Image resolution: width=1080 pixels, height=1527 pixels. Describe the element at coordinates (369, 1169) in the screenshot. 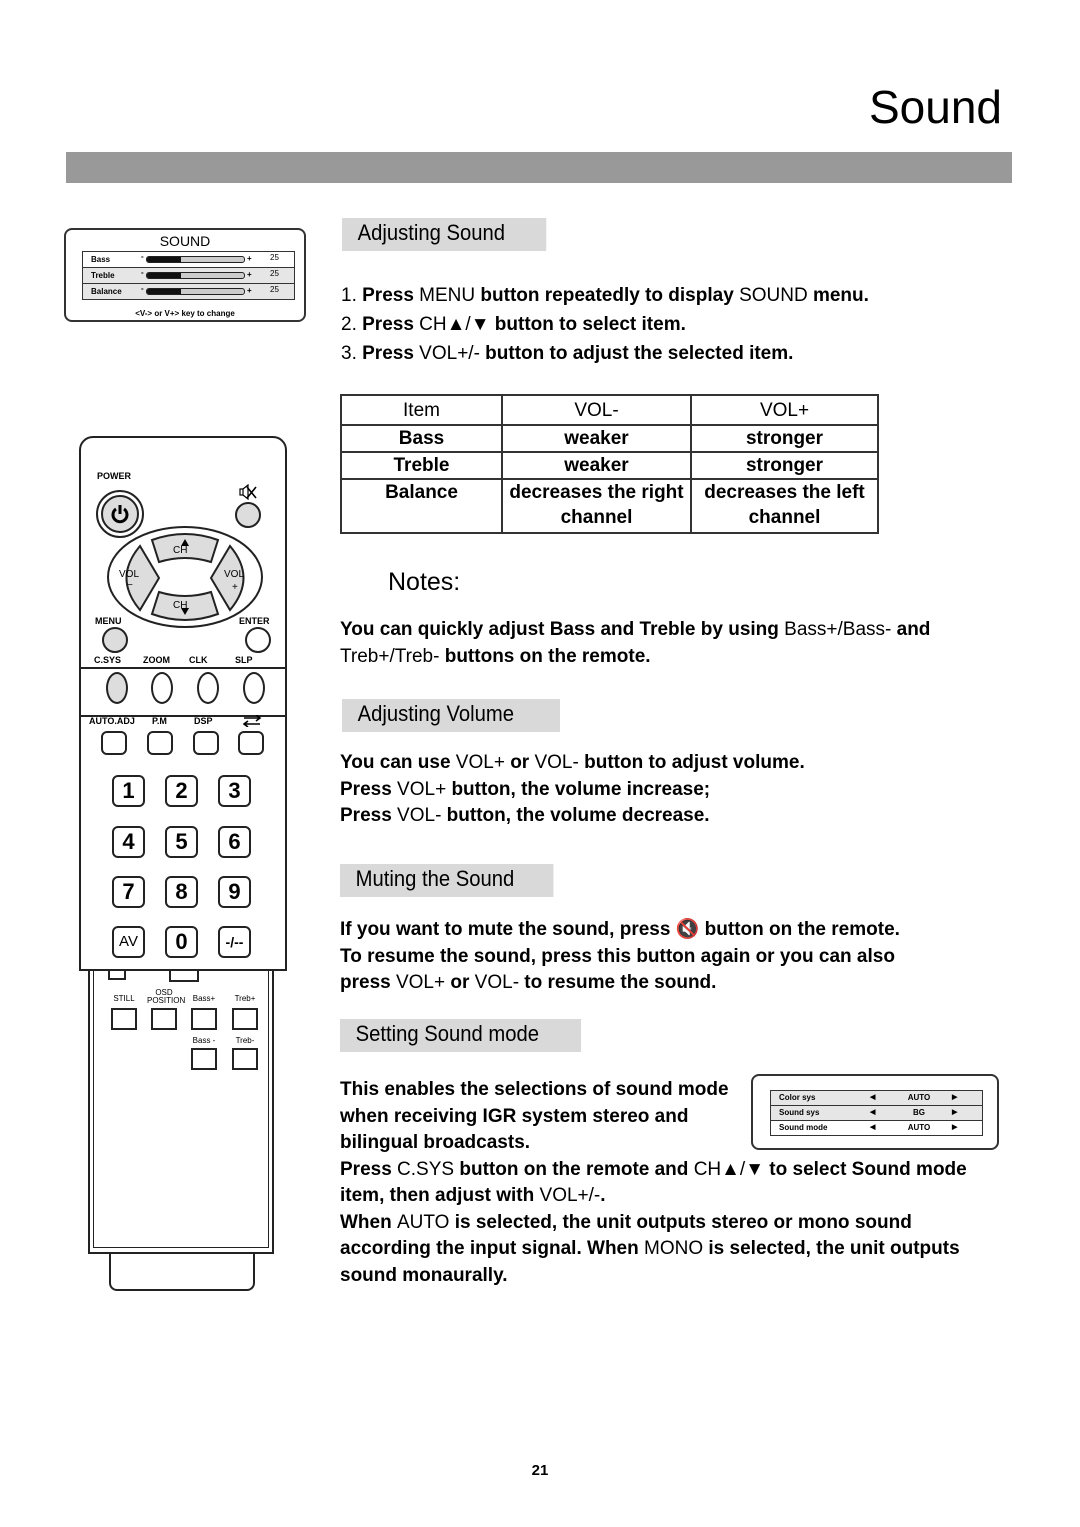

I see `mode-line-part: Press` at that location.